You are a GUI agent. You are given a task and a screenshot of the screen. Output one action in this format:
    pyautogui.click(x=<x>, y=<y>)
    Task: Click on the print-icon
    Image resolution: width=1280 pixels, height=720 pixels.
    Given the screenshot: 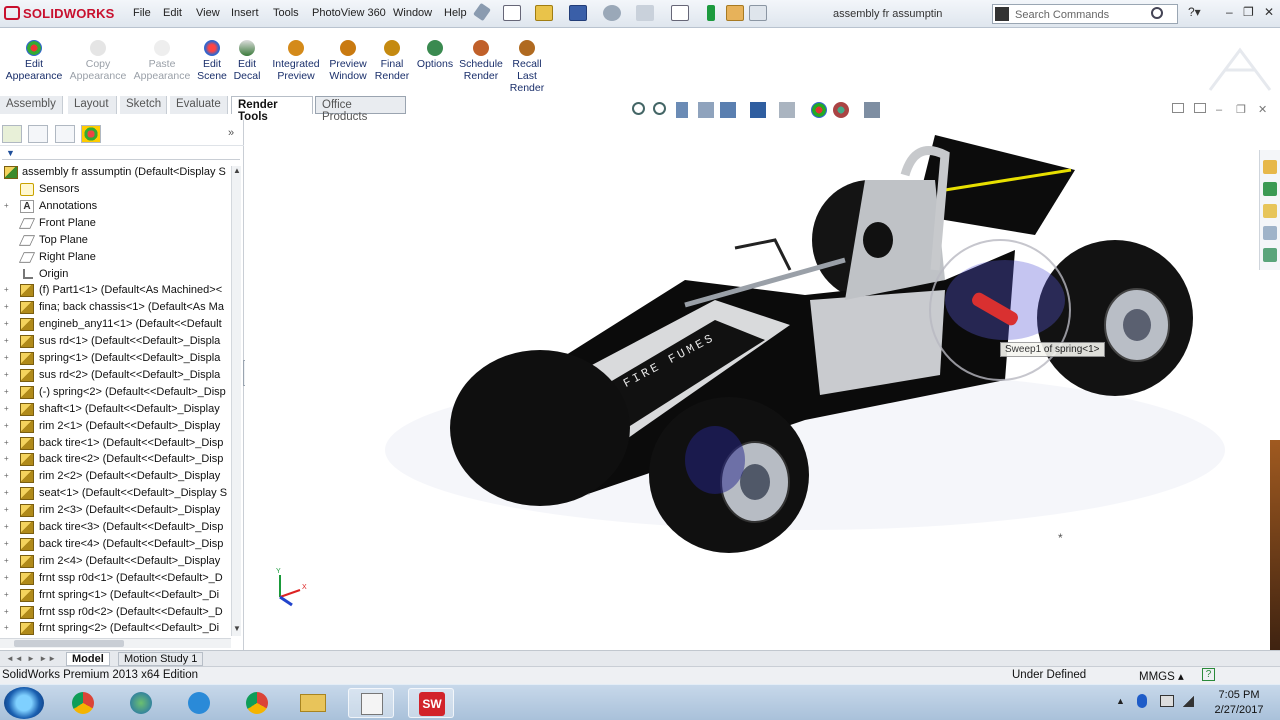 What is the action you would take?
    pyautogui.click(x=612, y=13)
    